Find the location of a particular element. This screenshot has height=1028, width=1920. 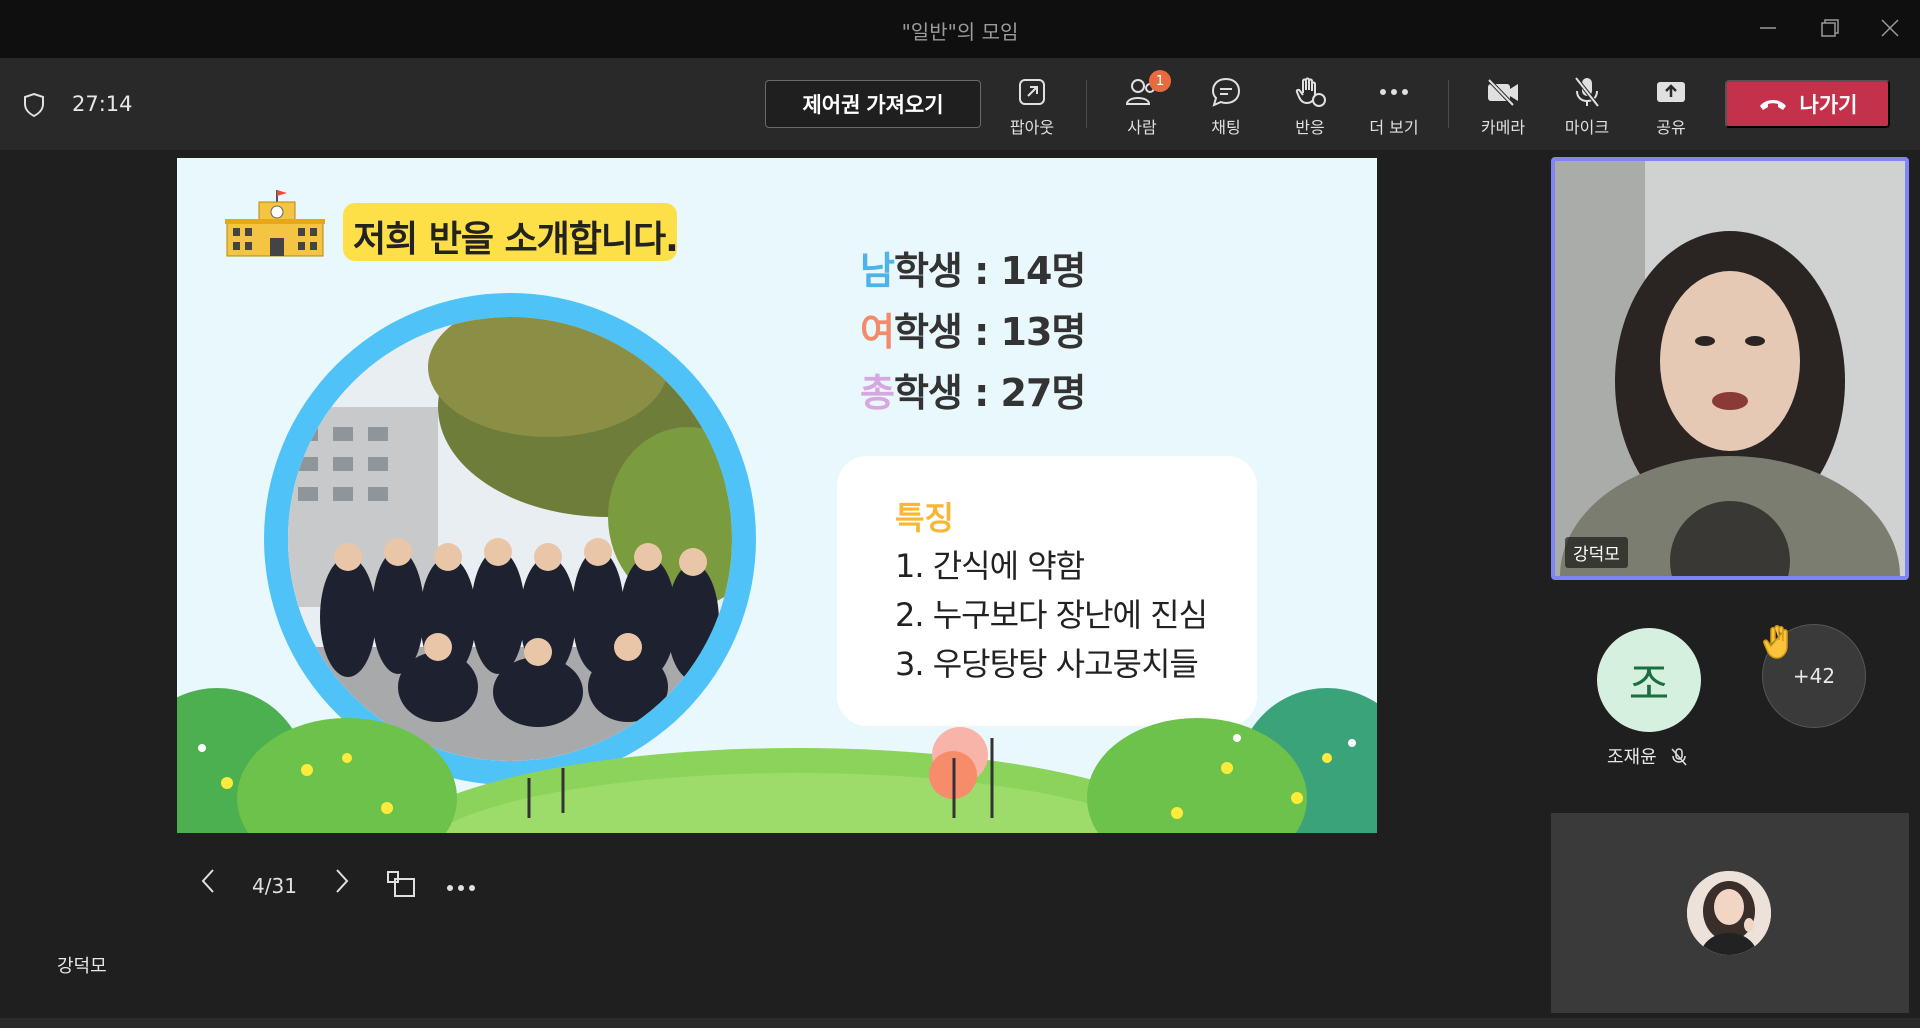

chat-icon is located at coordinates (1226, 92).